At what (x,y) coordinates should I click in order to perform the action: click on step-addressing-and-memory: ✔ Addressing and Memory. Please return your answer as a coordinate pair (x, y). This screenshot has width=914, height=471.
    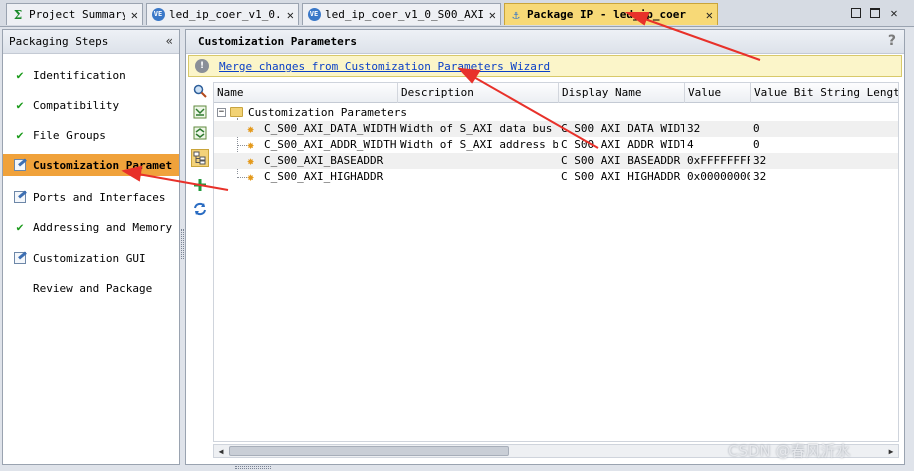
    Looking at the image, I should click on (91, 227).